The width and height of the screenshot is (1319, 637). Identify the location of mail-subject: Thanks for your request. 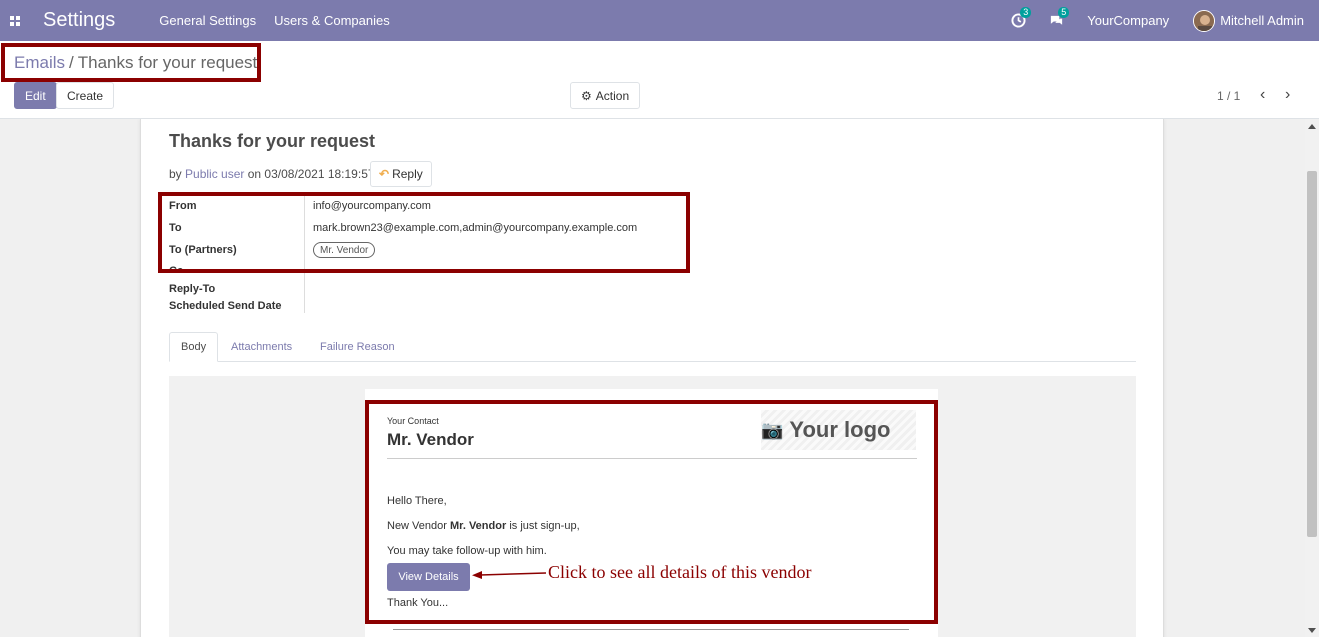
(272, 141).